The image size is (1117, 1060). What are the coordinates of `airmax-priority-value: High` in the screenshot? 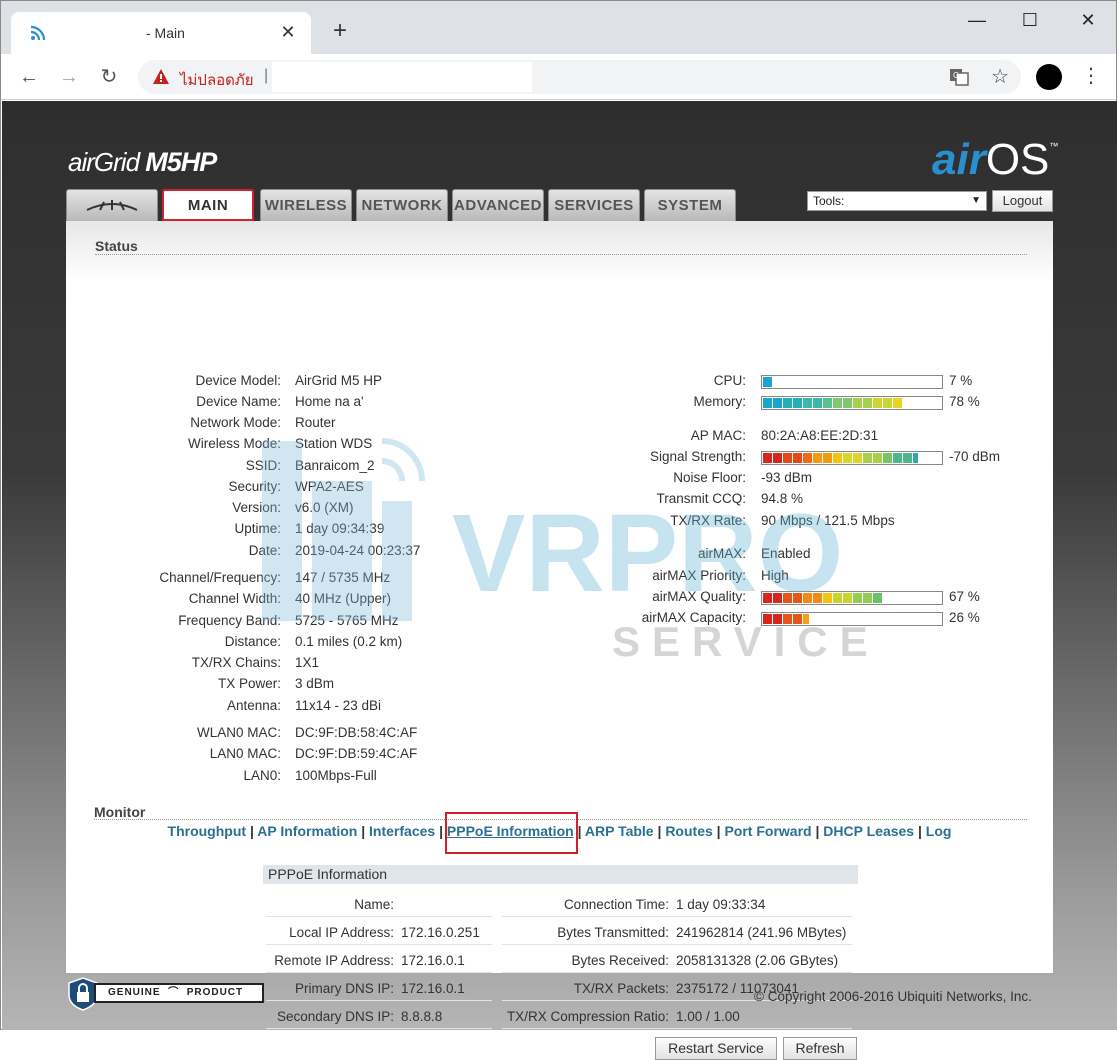 It's located at (775, 575).